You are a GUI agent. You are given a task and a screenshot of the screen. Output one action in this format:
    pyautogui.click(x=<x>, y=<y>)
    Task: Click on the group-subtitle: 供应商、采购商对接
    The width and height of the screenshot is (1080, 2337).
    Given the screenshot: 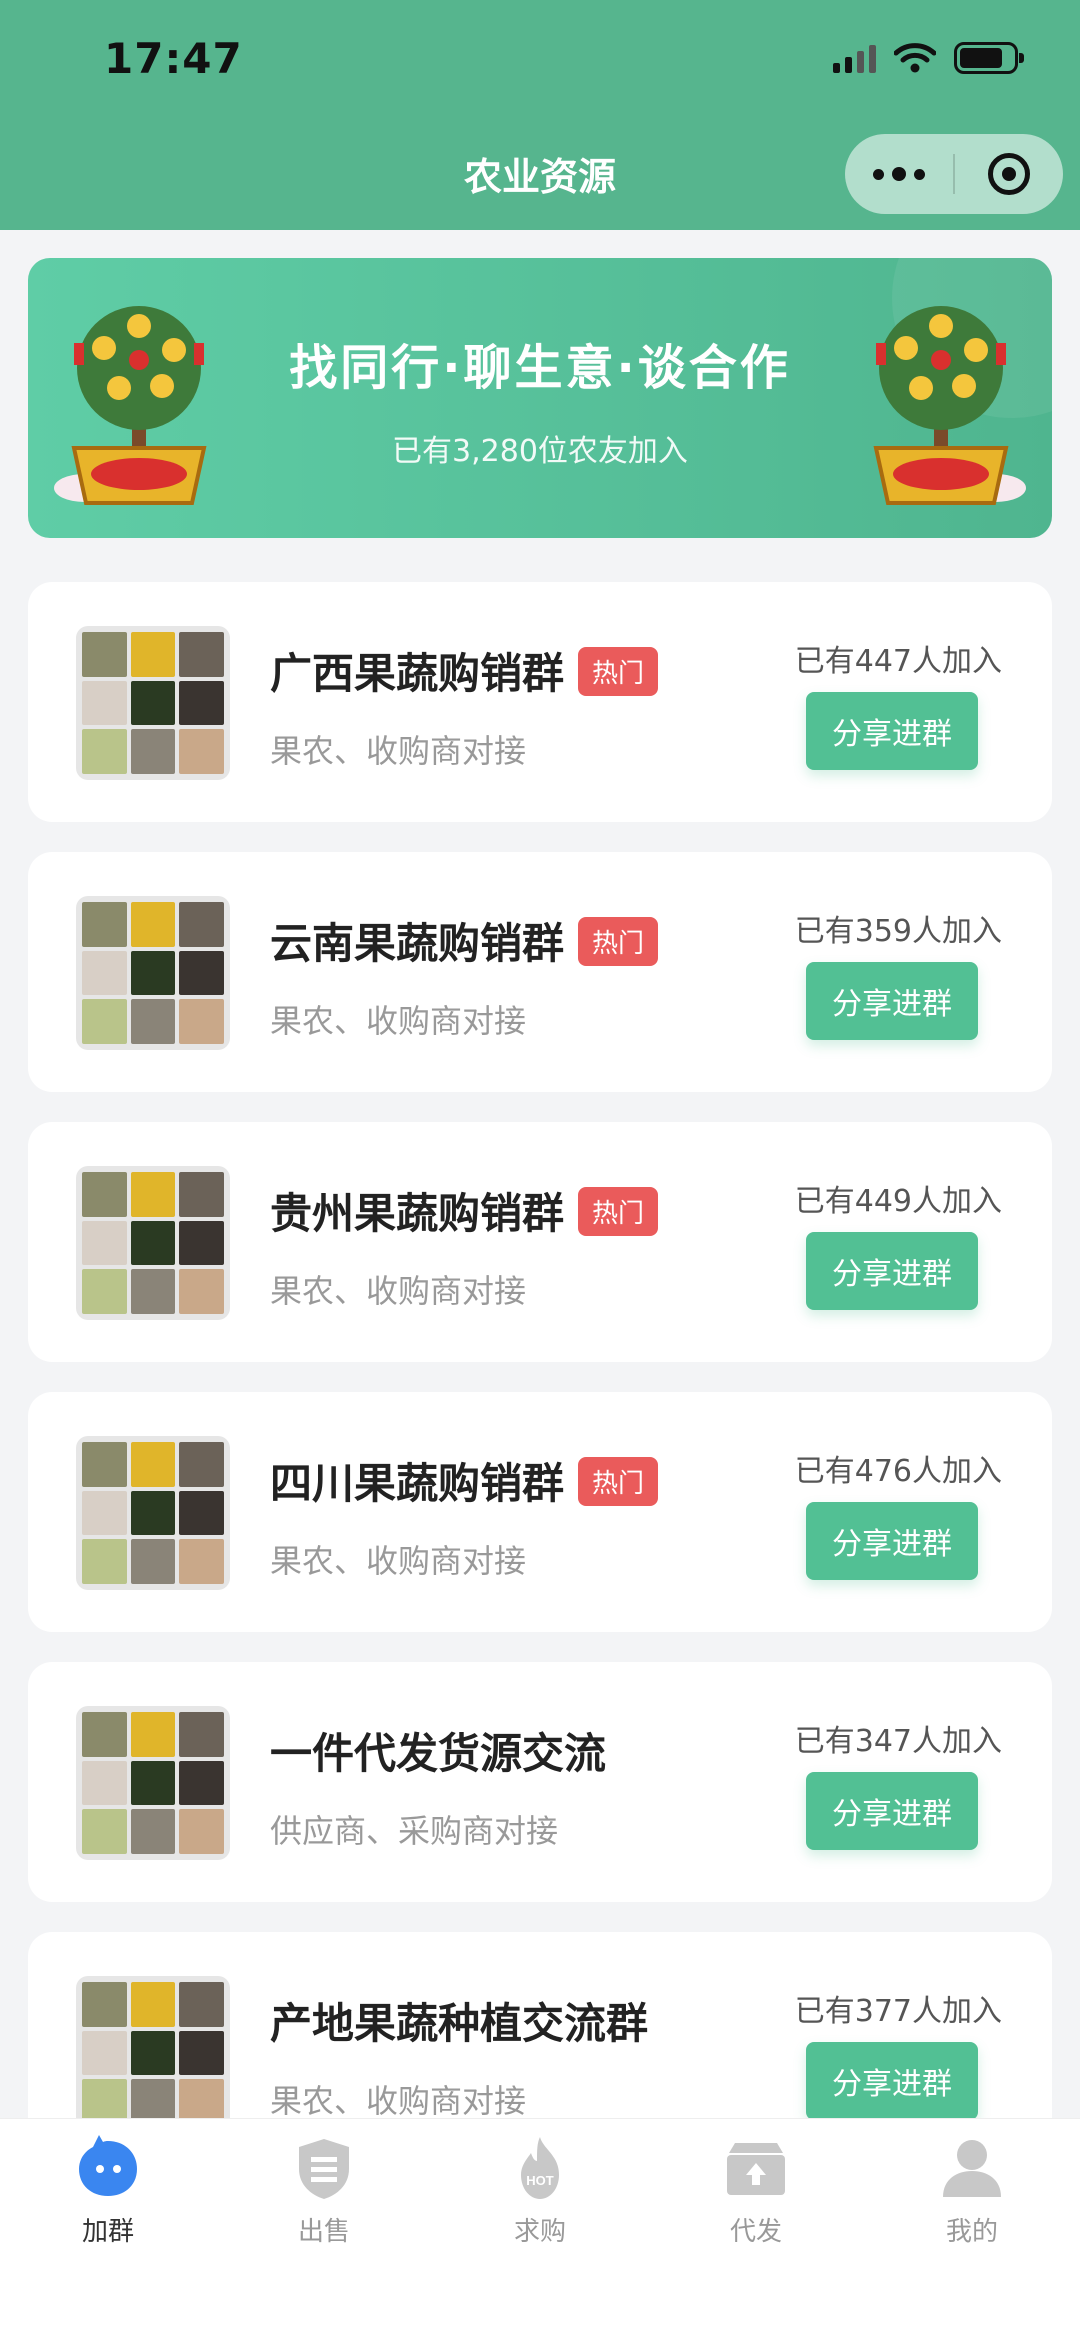 What is the action you would take?
    pyautogui.click(x=414, y=1831)
    